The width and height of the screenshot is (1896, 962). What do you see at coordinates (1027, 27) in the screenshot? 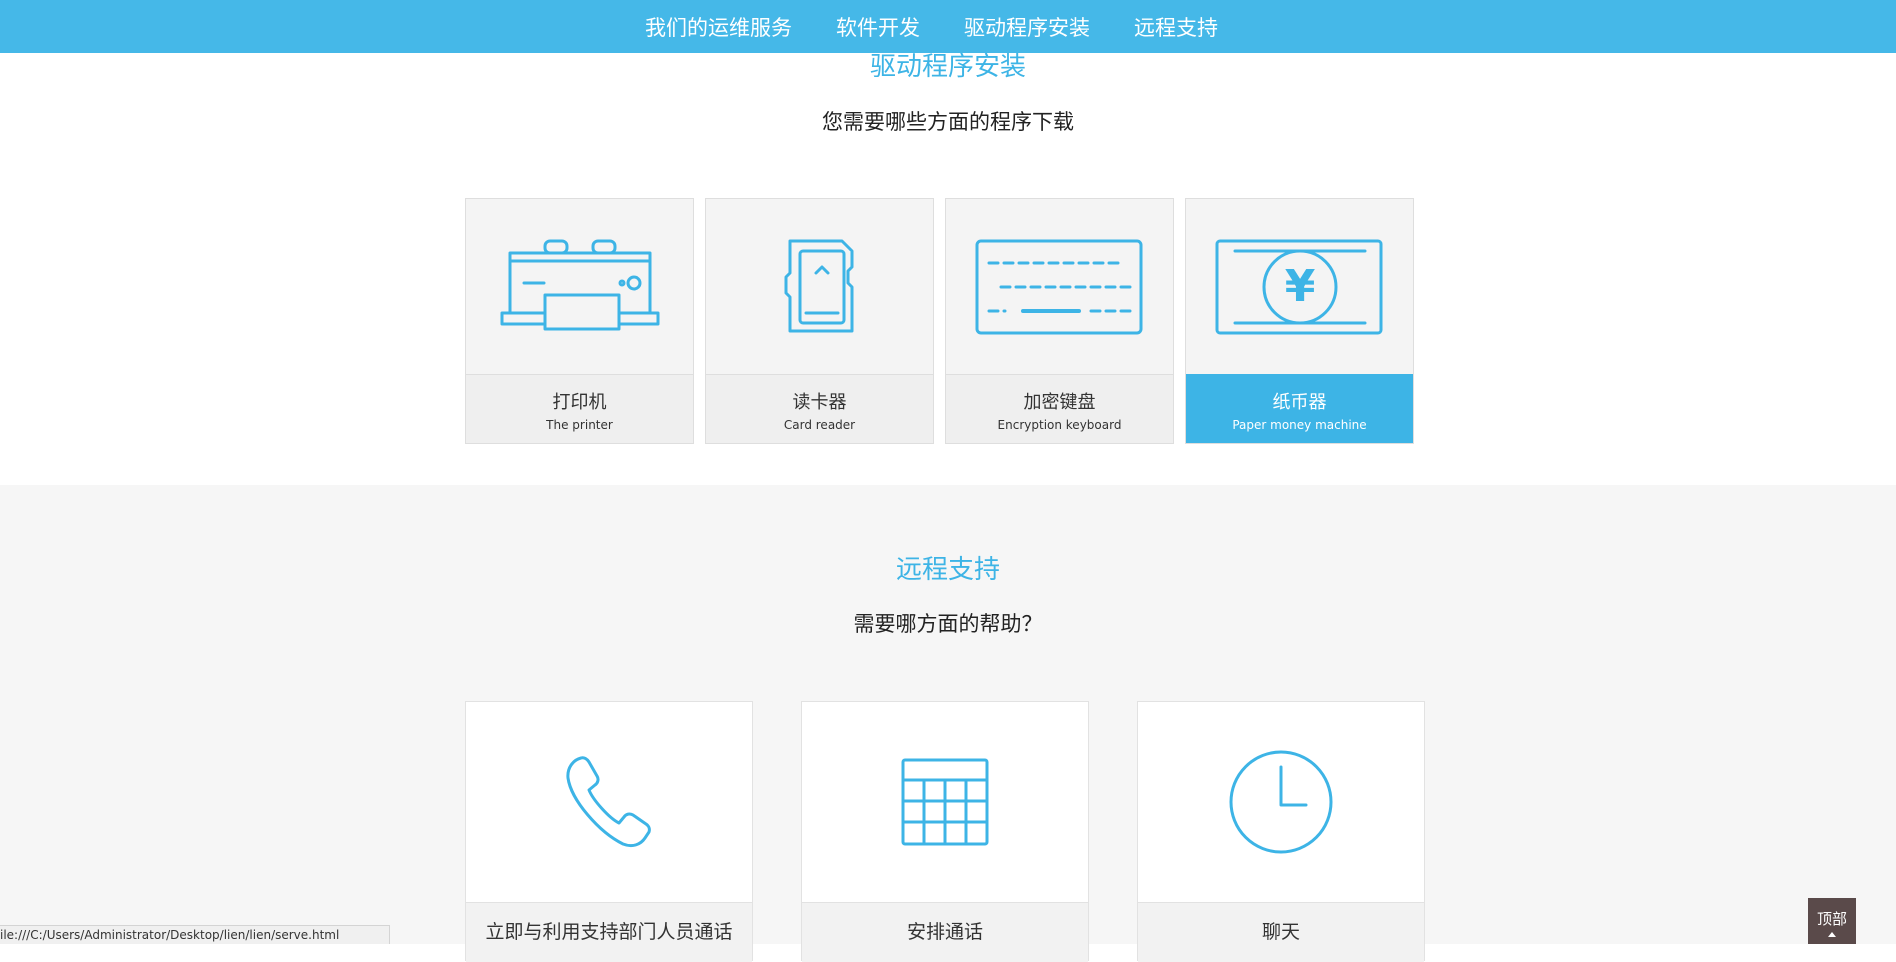
I see `nav-item-driver-install: 驱动程序安装` at bounding box center [1027, 27].